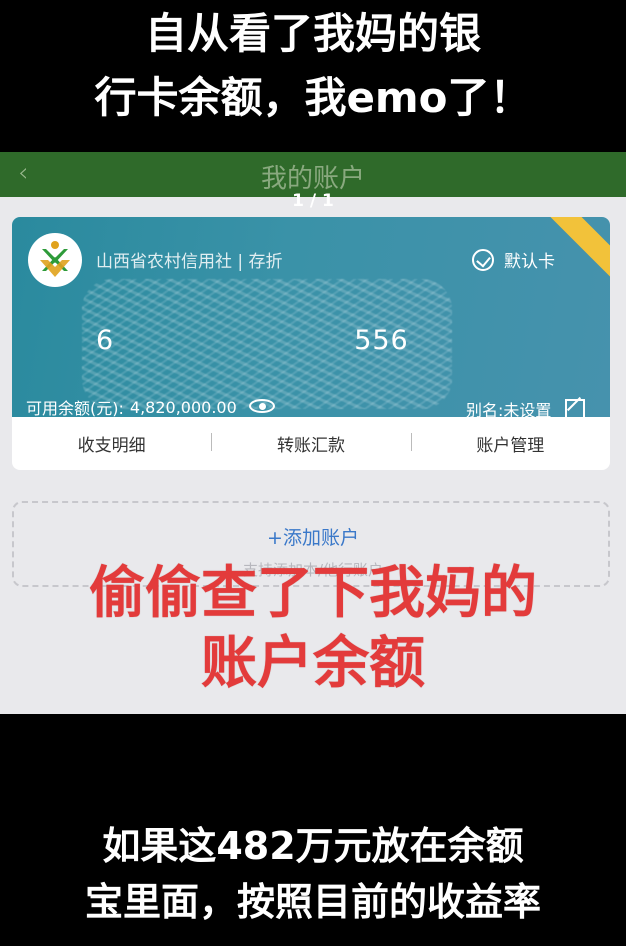  I want to click on edit-icon, so click(575, 409).